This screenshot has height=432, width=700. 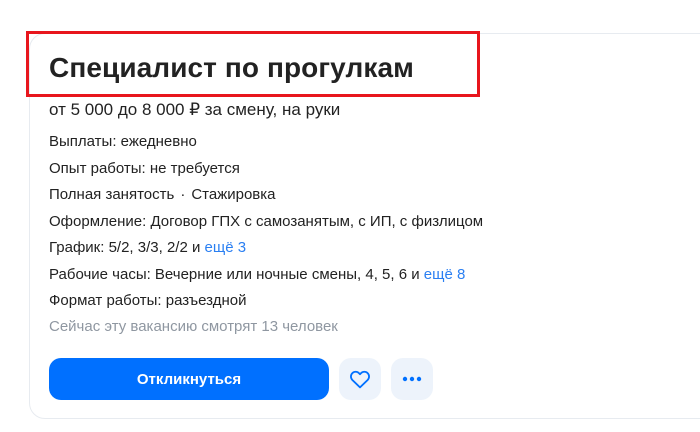 I want to click on experience-info: Опыт работы: не требуется, so click(x=144, y=168).